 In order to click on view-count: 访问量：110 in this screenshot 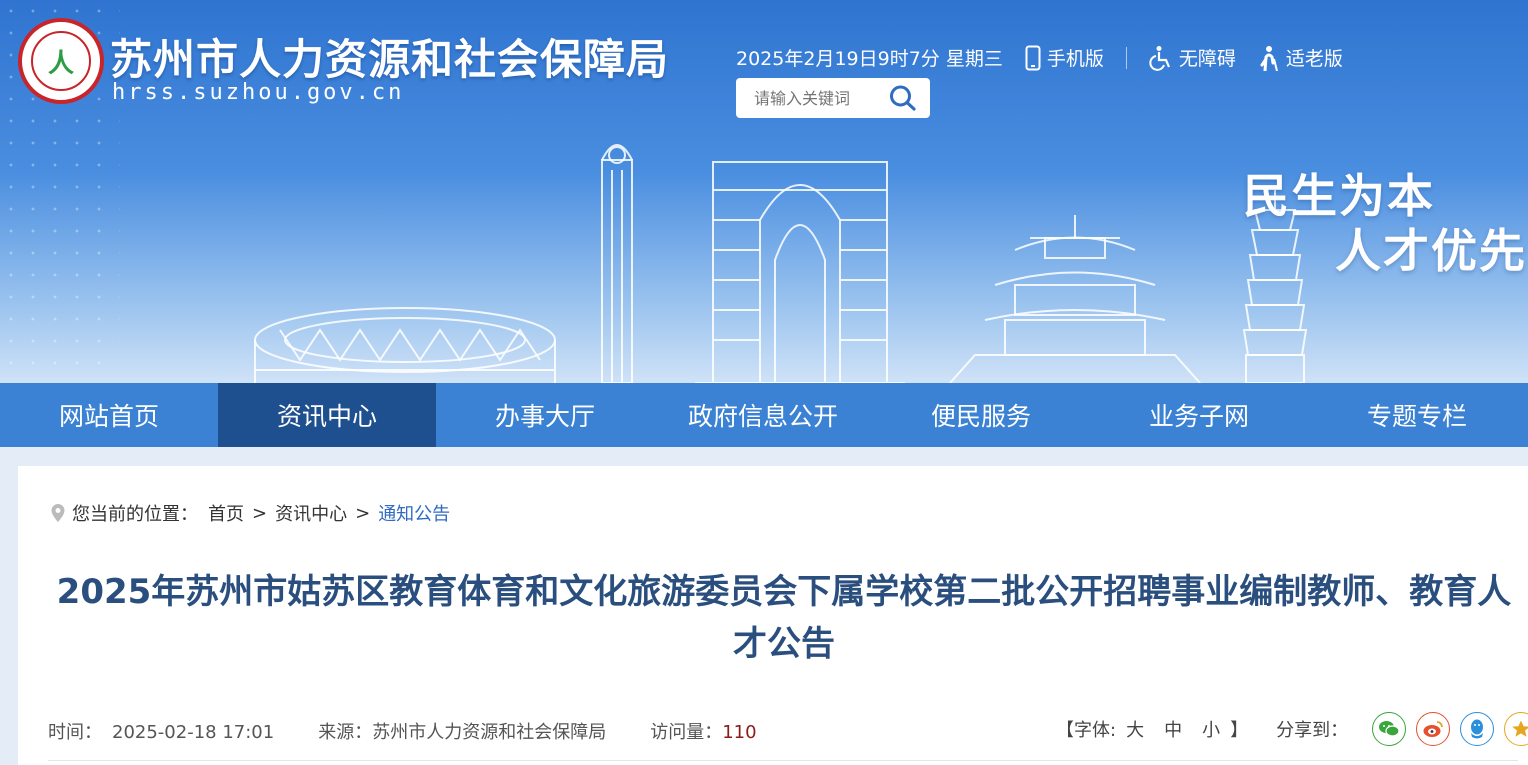, I will do `click(703, 731)`.